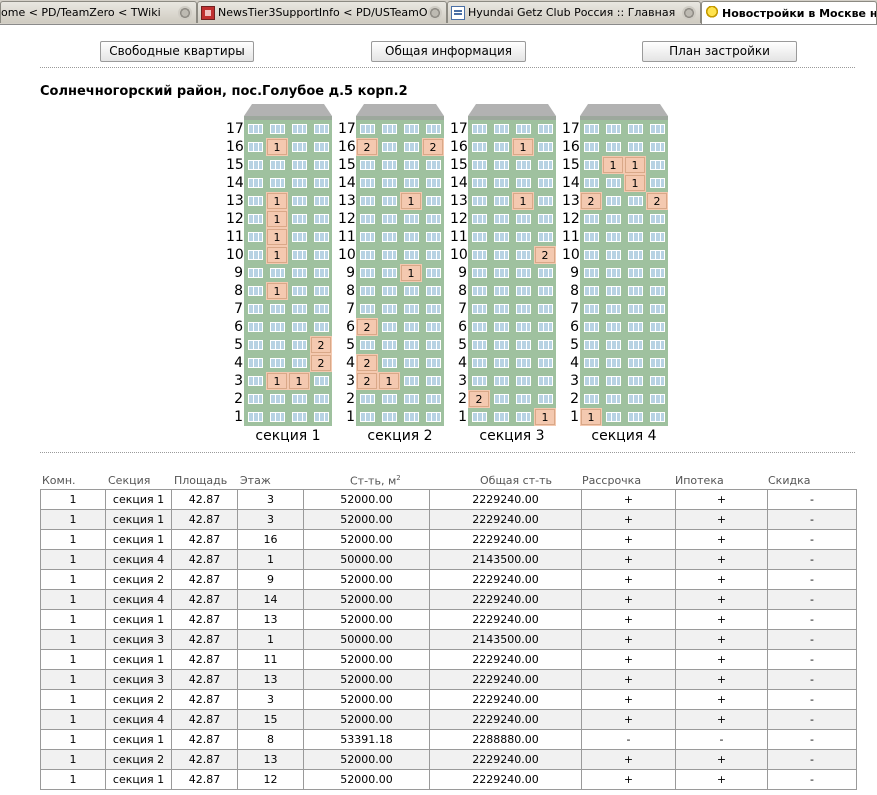  Describe the element at coordinates (98, 12) in the screenshot. I see `browser-tab-teamzero: ome < PD/TeamZero < TWiki` at that location.